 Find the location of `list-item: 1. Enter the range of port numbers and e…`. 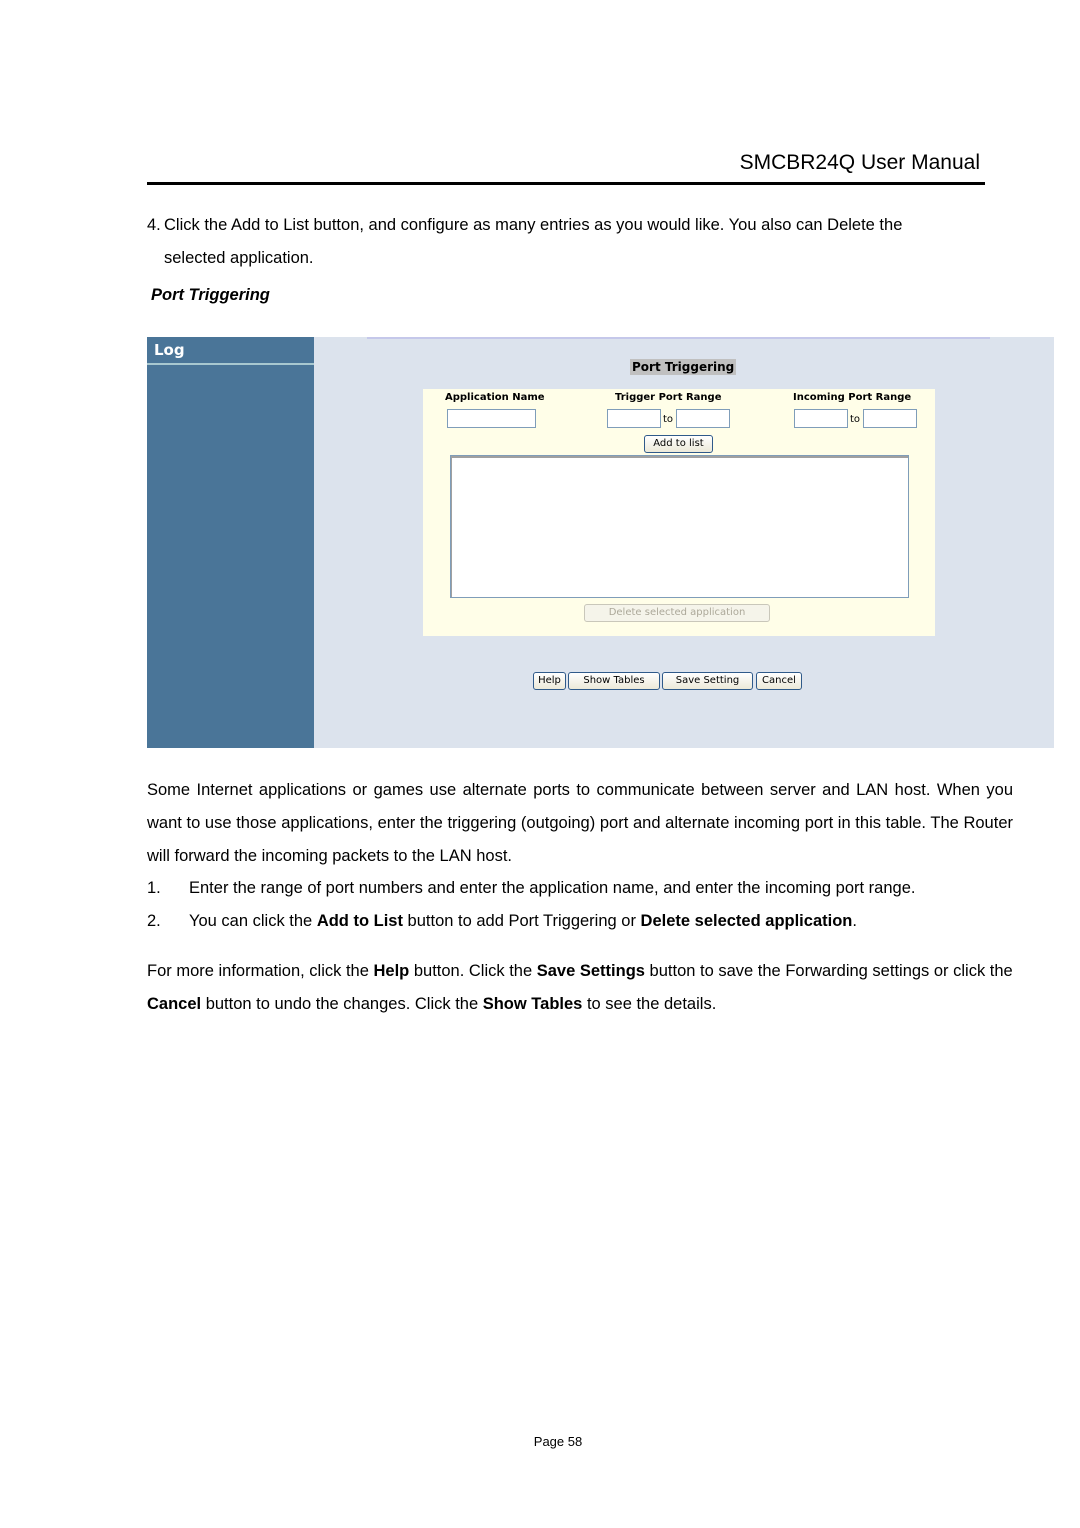

list-item: 1. Enter the range of port numbers and e… is located at coordinates (580, 888).